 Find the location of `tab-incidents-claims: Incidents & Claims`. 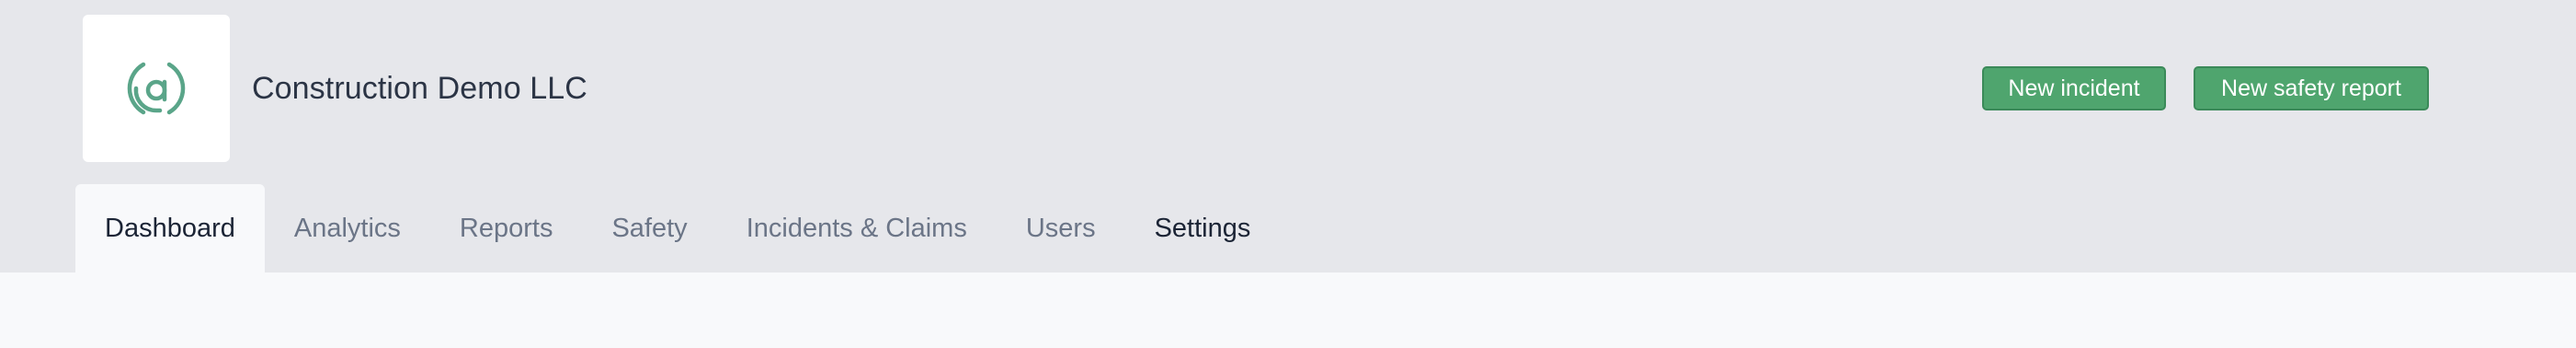

tab-incidents-claims: Incidents & Claims is located at coordinates (857, 228).